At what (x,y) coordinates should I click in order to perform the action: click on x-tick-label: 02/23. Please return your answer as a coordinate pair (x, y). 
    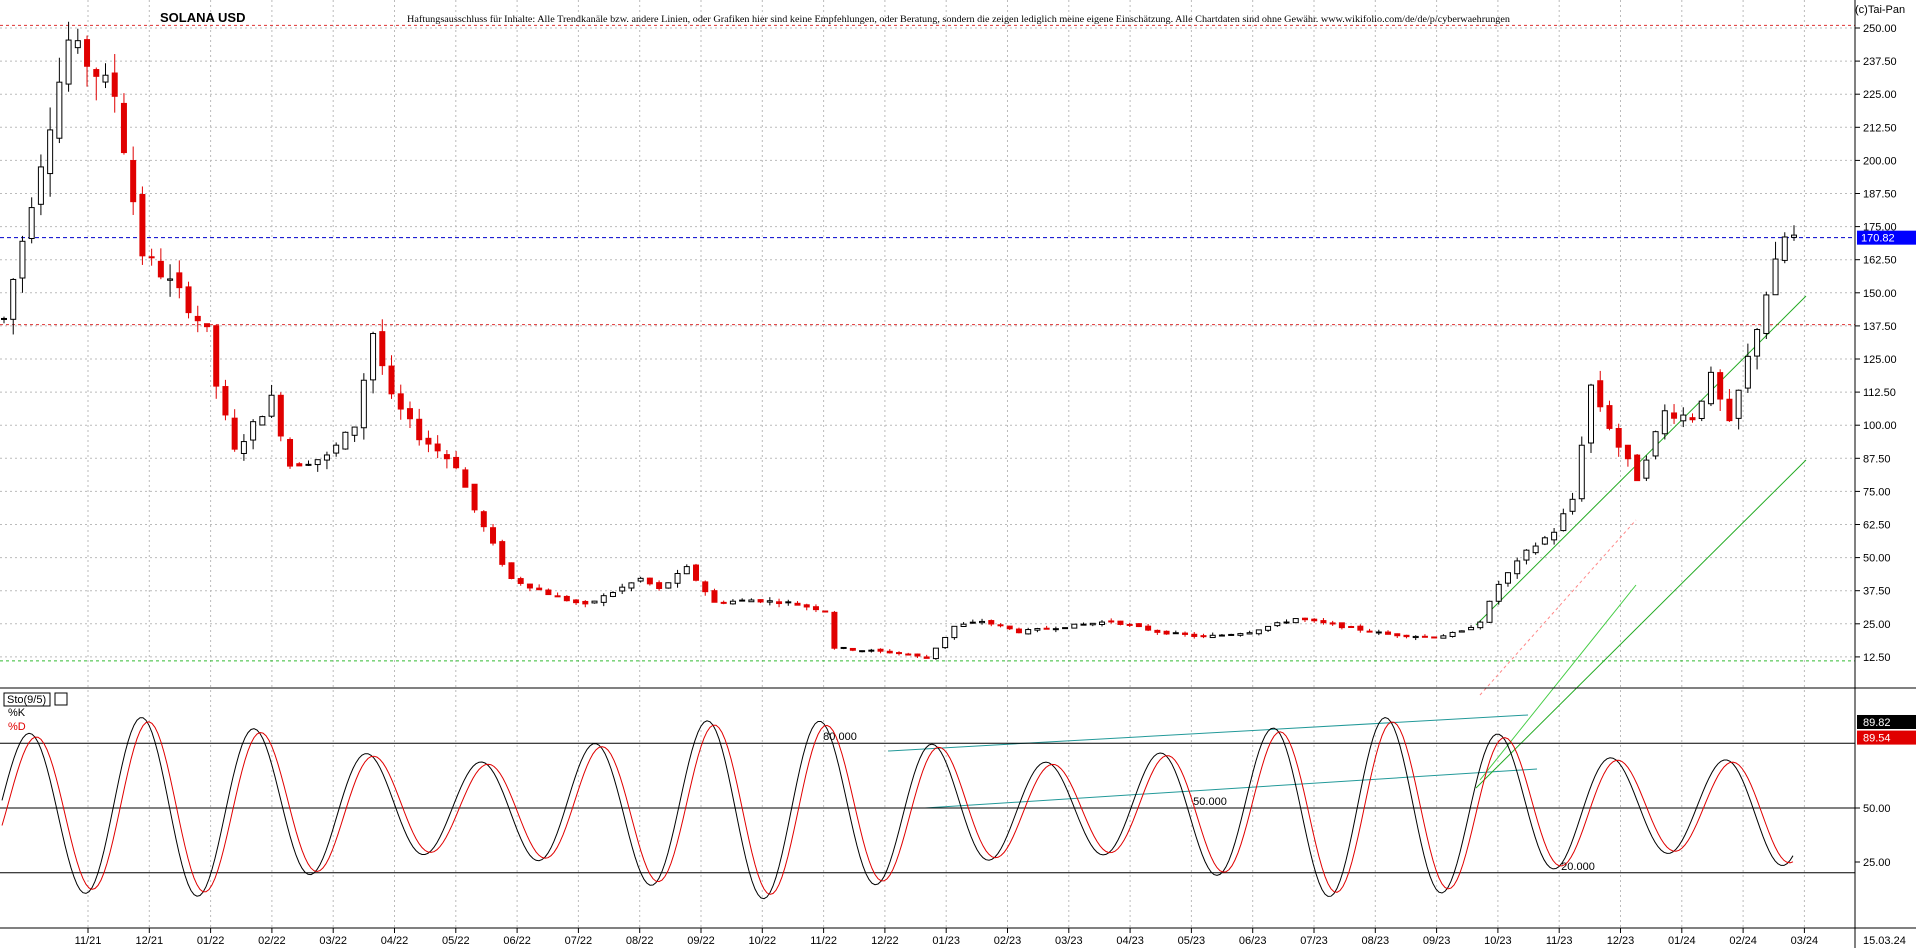
    Looking at the image, I should click on (1008, 941).